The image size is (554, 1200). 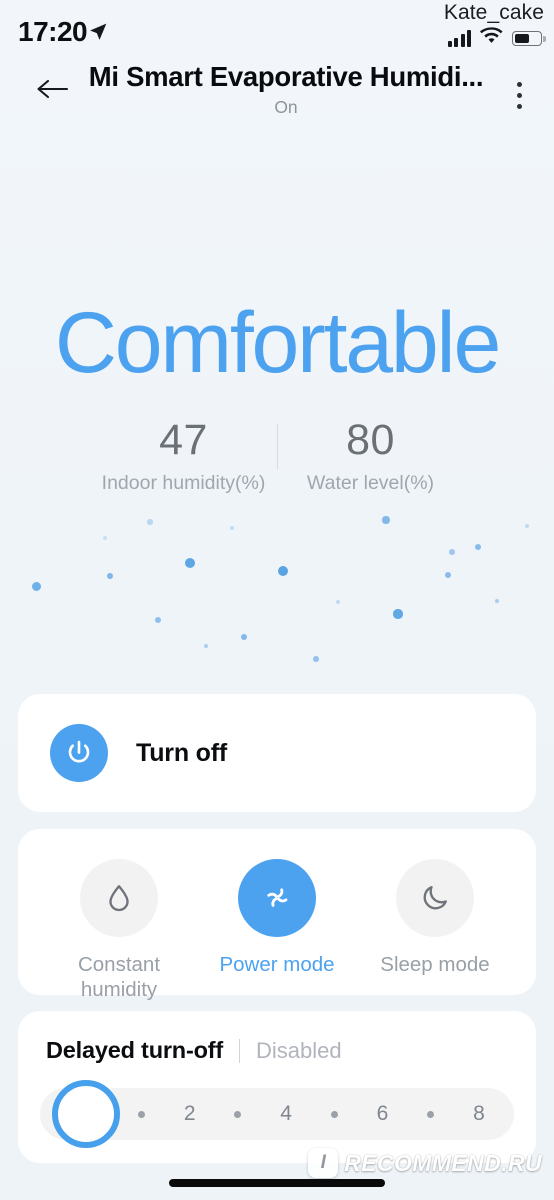 What do you see at coordinates (298, 1050) in the screenshot?
I see `delayed-state: Disabled` at bounding box center [298, 1050].